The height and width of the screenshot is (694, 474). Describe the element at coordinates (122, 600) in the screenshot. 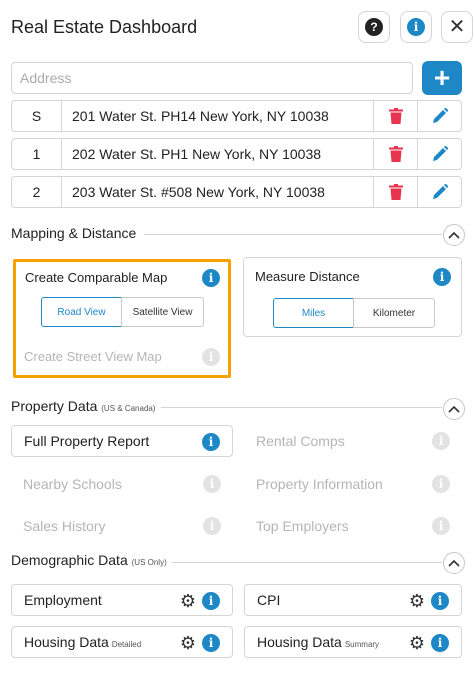

I see `employment-button: Employment ⚙ i` at that location.